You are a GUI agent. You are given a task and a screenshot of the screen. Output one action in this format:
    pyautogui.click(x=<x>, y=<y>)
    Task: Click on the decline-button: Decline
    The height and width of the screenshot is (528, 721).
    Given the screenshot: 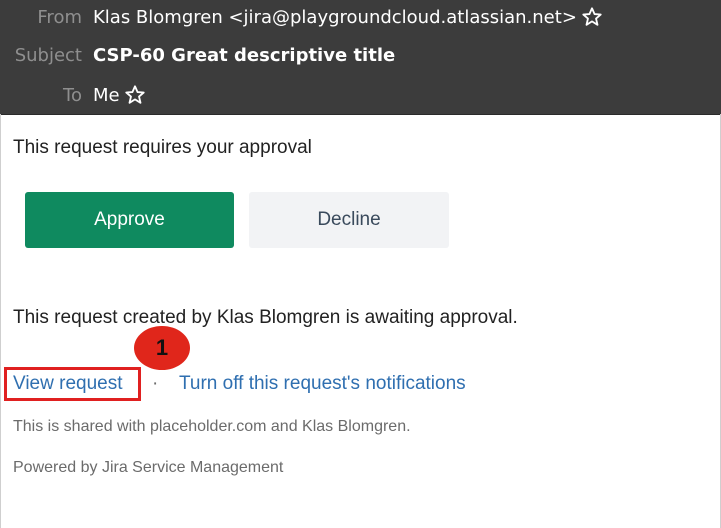 What is the action you would take?
    pyautogui.click(x=349, y=220)
    